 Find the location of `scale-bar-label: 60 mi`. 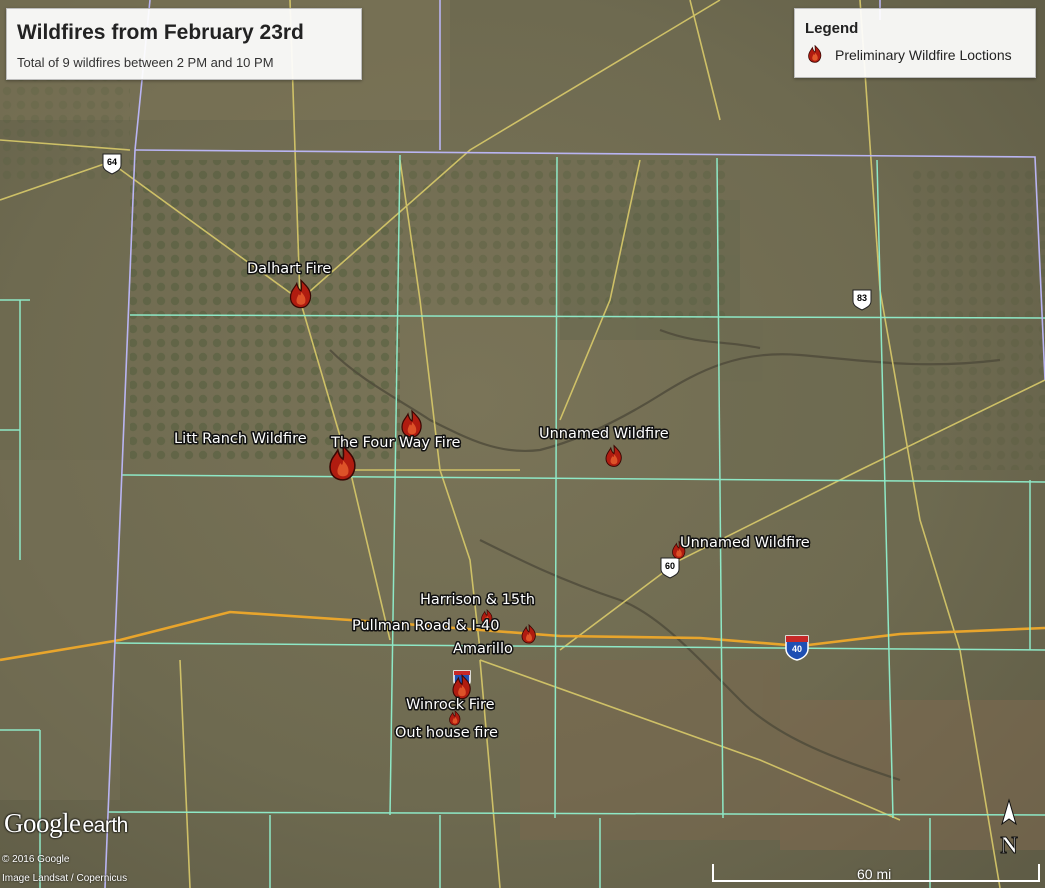

scale-bar-label: 60 mi is located at coordinates (874, 874).